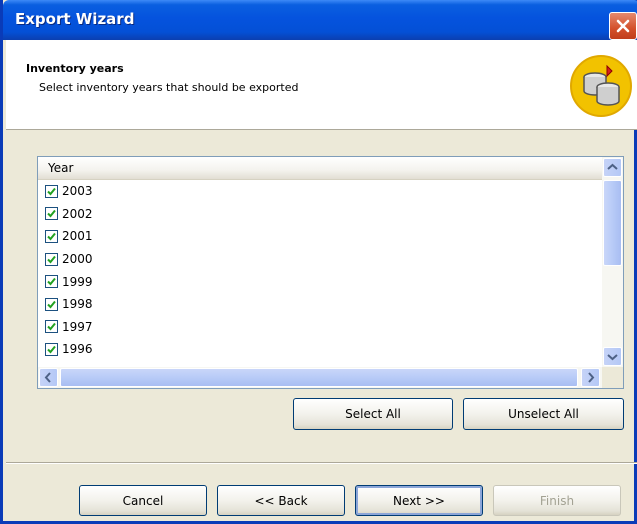 This screenshot has width=637, height=524. I want to click on chevron-left-icon, so click(47, 377).